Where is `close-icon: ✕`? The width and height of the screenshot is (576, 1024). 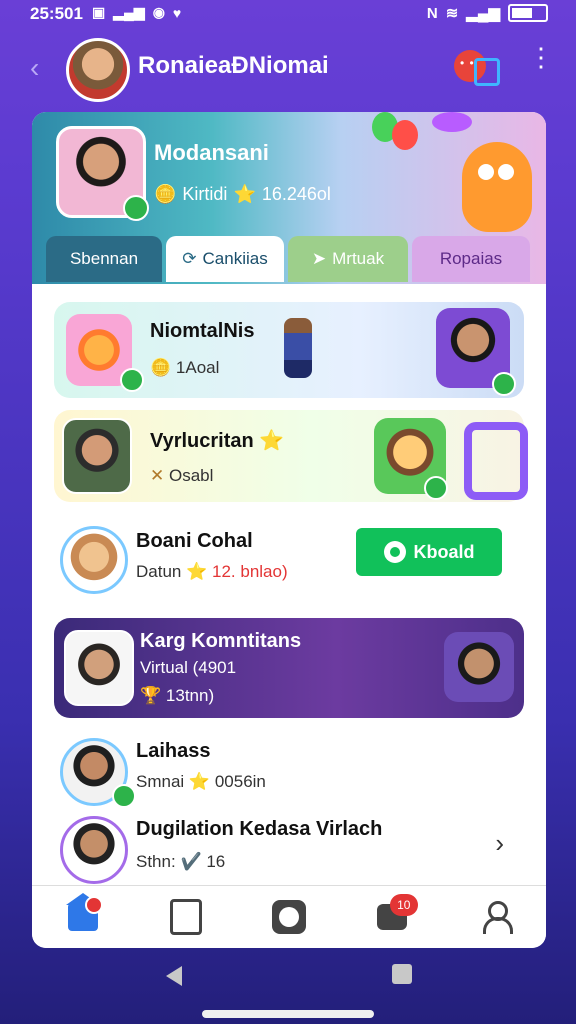
close-icon: ✕ is located at coordinates (157, 475).